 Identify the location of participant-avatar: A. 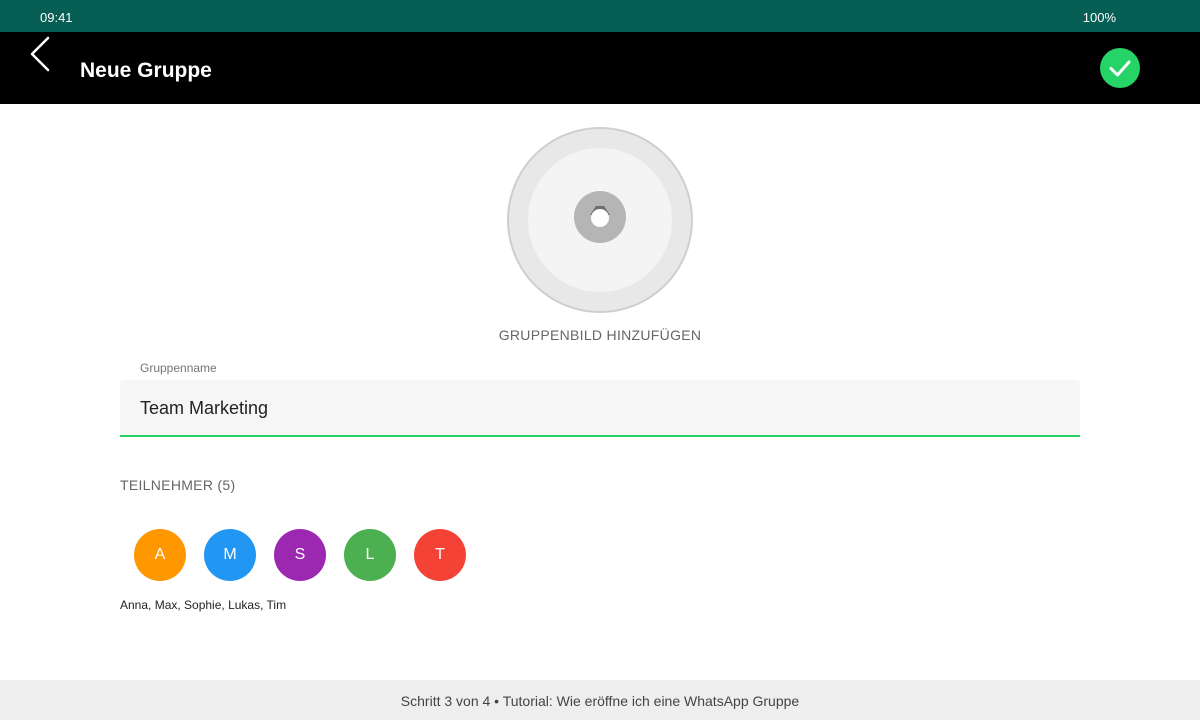
(160, 555).